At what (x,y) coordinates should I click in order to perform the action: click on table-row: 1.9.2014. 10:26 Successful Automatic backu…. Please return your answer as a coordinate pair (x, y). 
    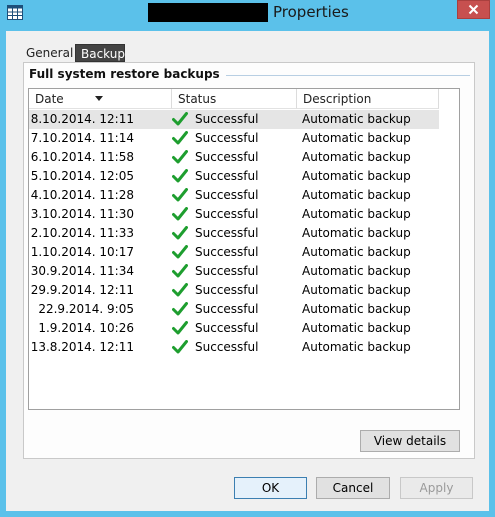
    Looking at the image, I should click on (244, 328).